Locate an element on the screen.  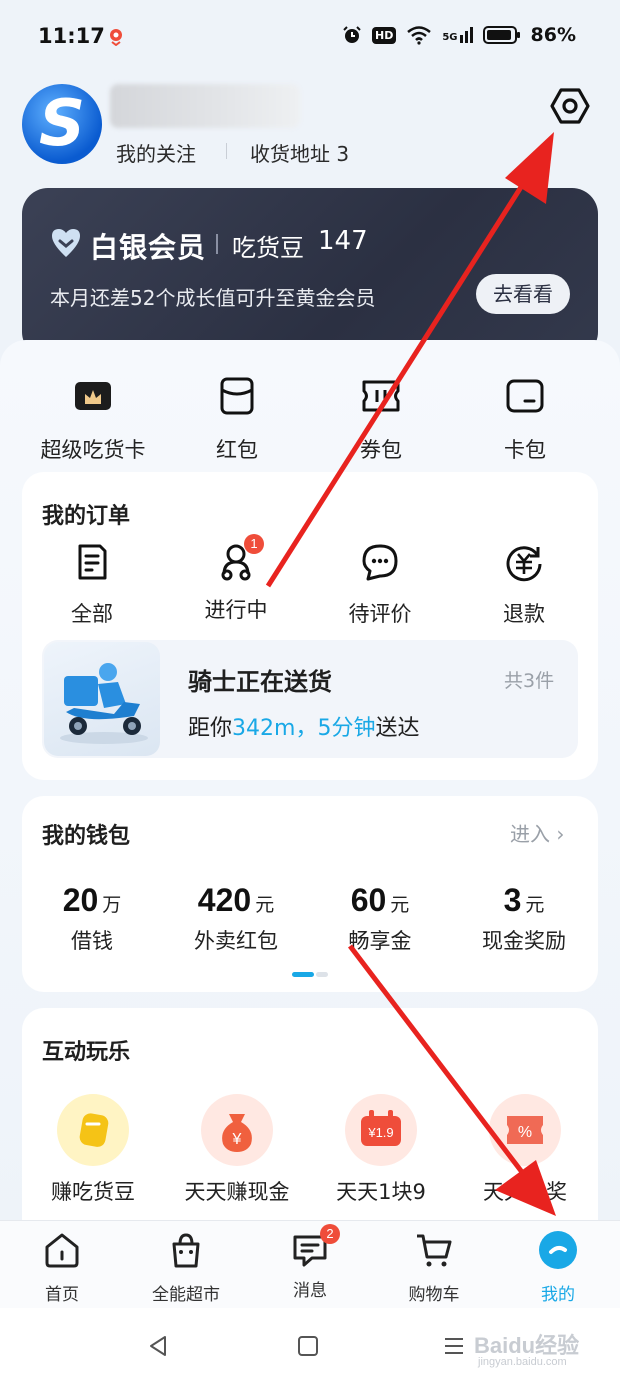
wallet-item-red-packet: 420 元 外卖红包 is located at coordinates (236, 918).